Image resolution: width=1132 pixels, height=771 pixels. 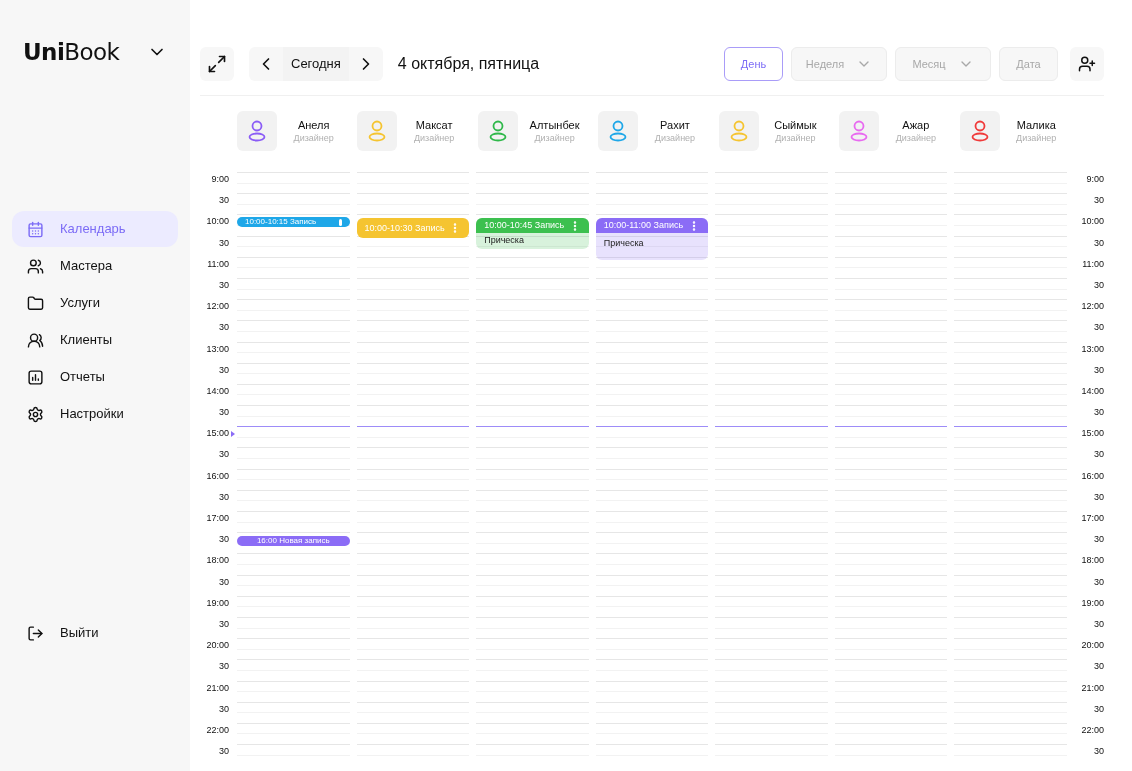 What do you see at coordinates (643, 226) in the screenshot?
I see `appointment-title: 10:00-11:00 Запись` at bounding box center [643, 226].